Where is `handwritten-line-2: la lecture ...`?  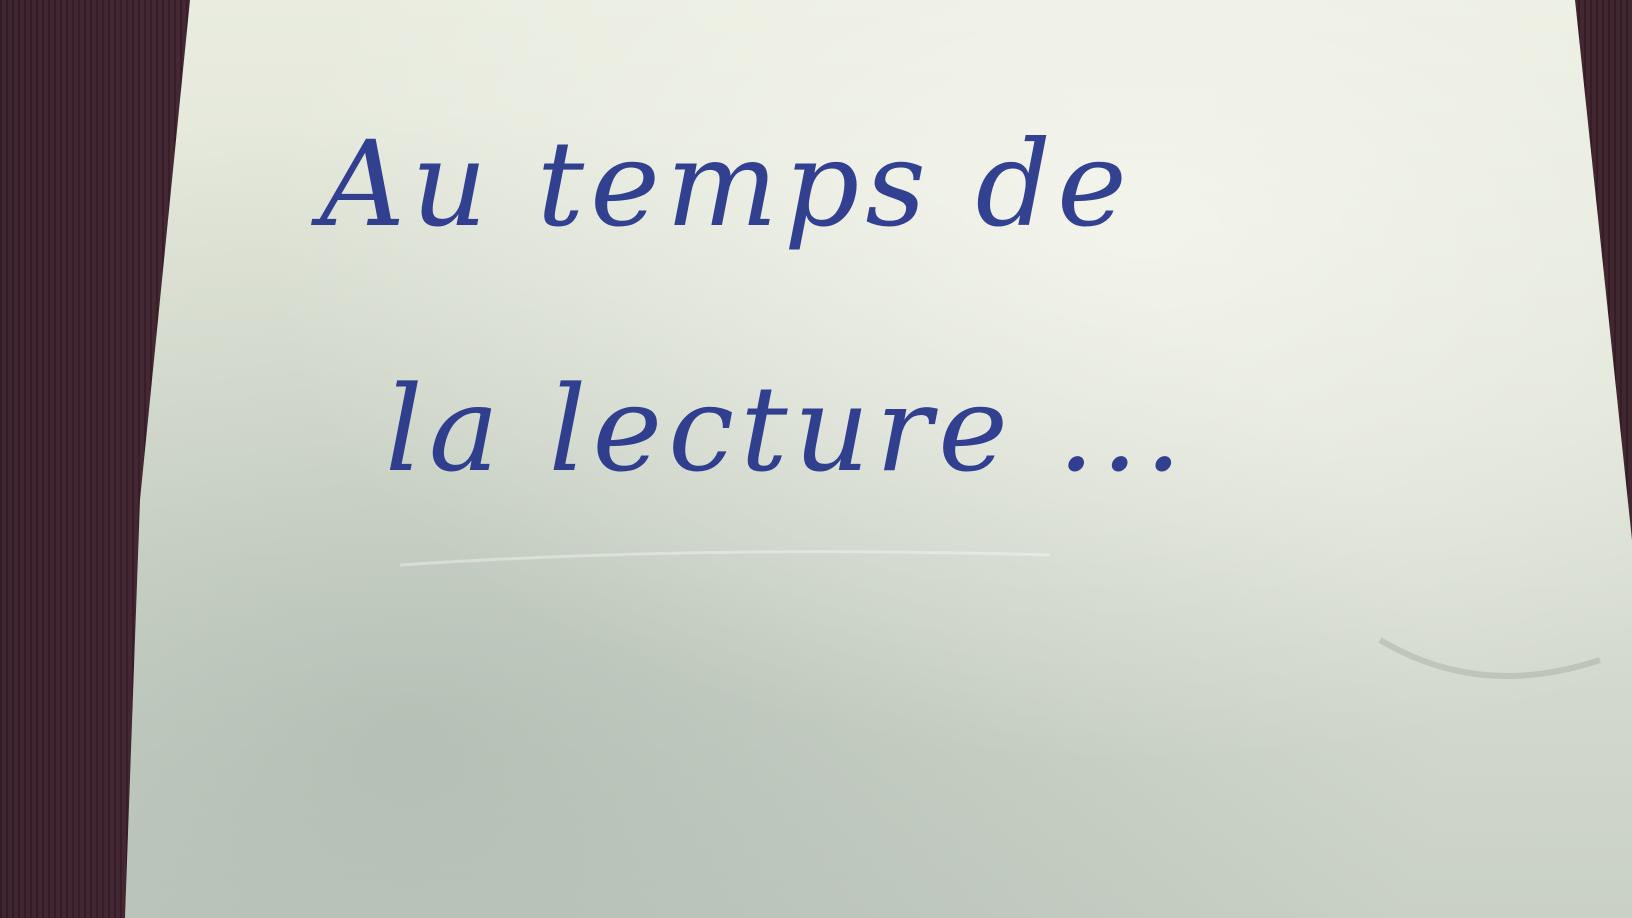 handwritten-line-2: la lecture ... is located at coordinates (786, 429).